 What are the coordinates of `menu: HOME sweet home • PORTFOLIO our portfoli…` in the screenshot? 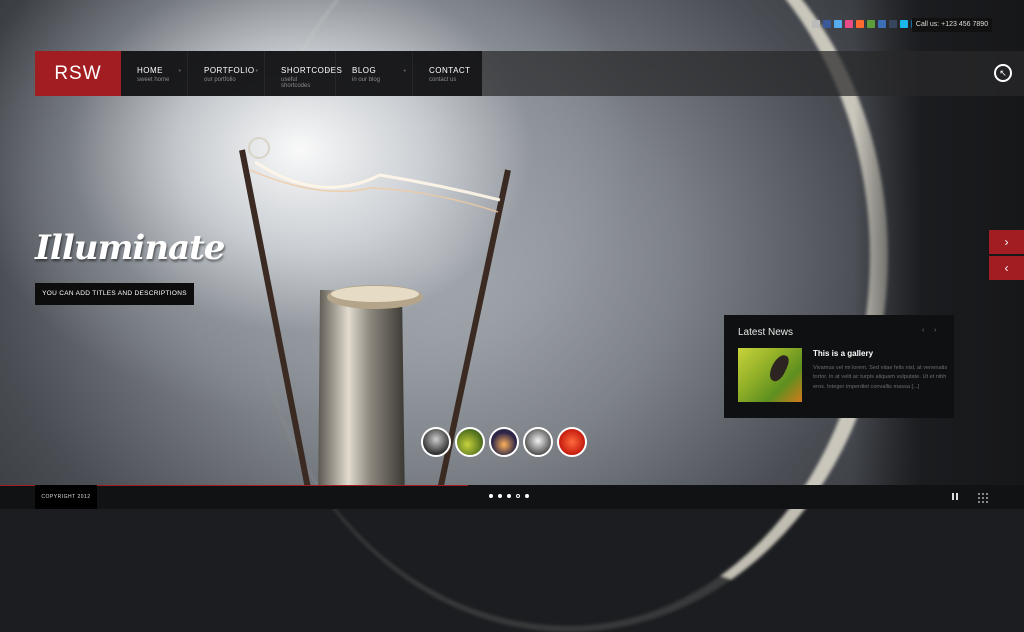 It's located at (301, 73).